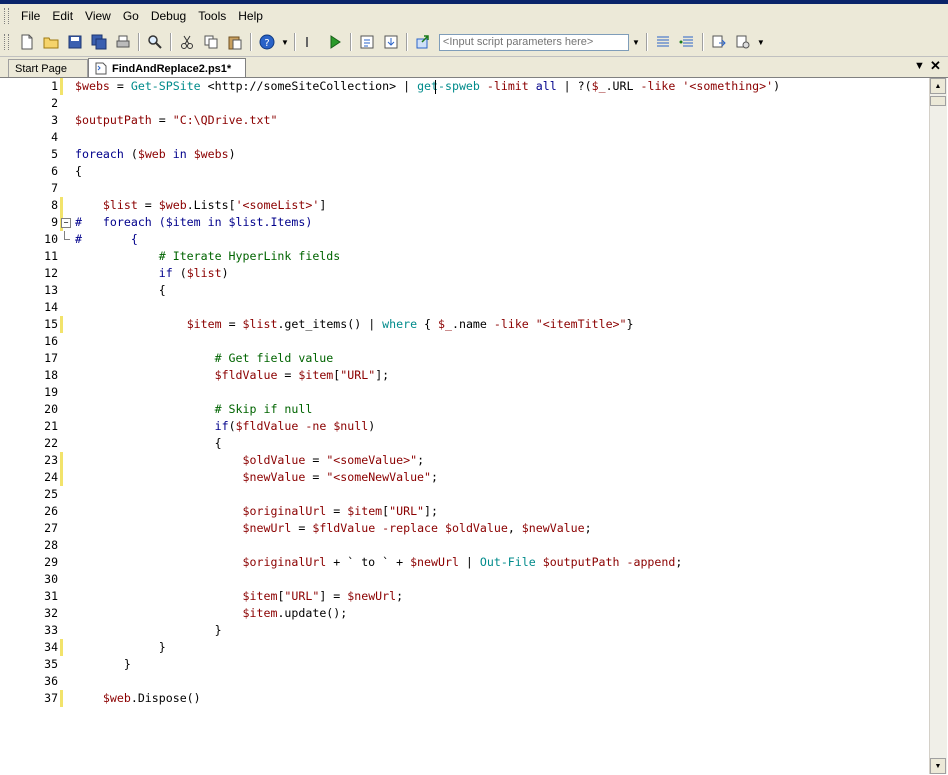 Image resolution: width=948 pixels, height=775 pixels. What do you see at coordinates (465, 664) in the screenshot?
I see `code-line: 35 }` at bounding box center [465, 664].